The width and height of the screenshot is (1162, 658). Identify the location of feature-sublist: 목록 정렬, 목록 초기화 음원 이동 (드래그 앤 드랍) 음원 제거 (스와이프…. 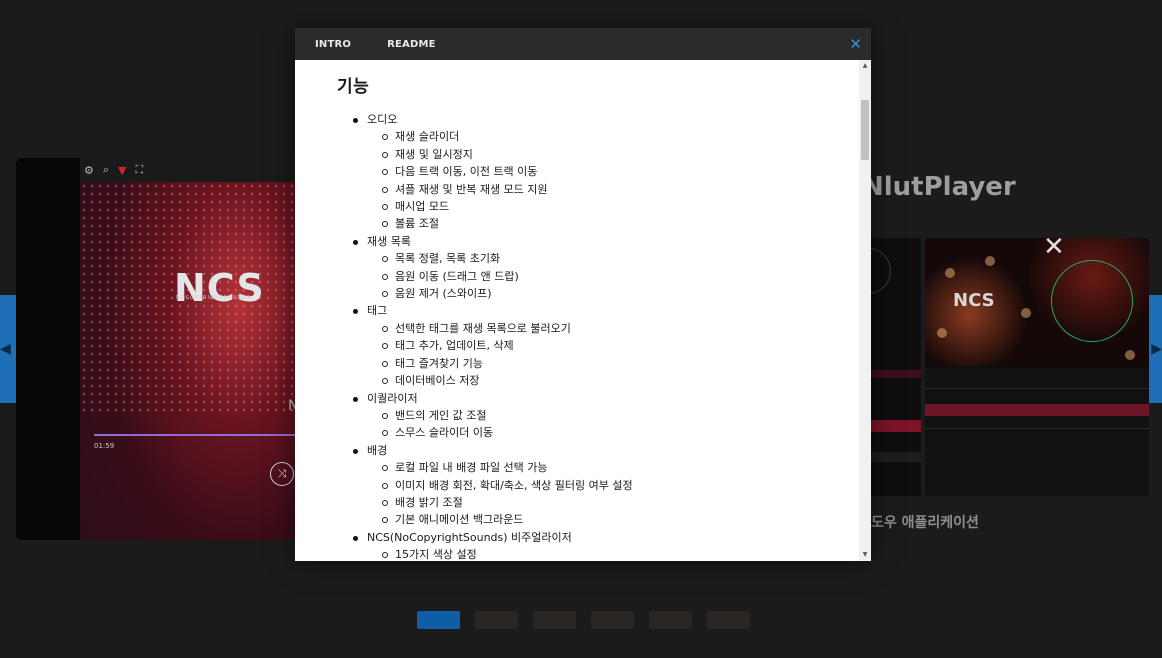
(619, 276).